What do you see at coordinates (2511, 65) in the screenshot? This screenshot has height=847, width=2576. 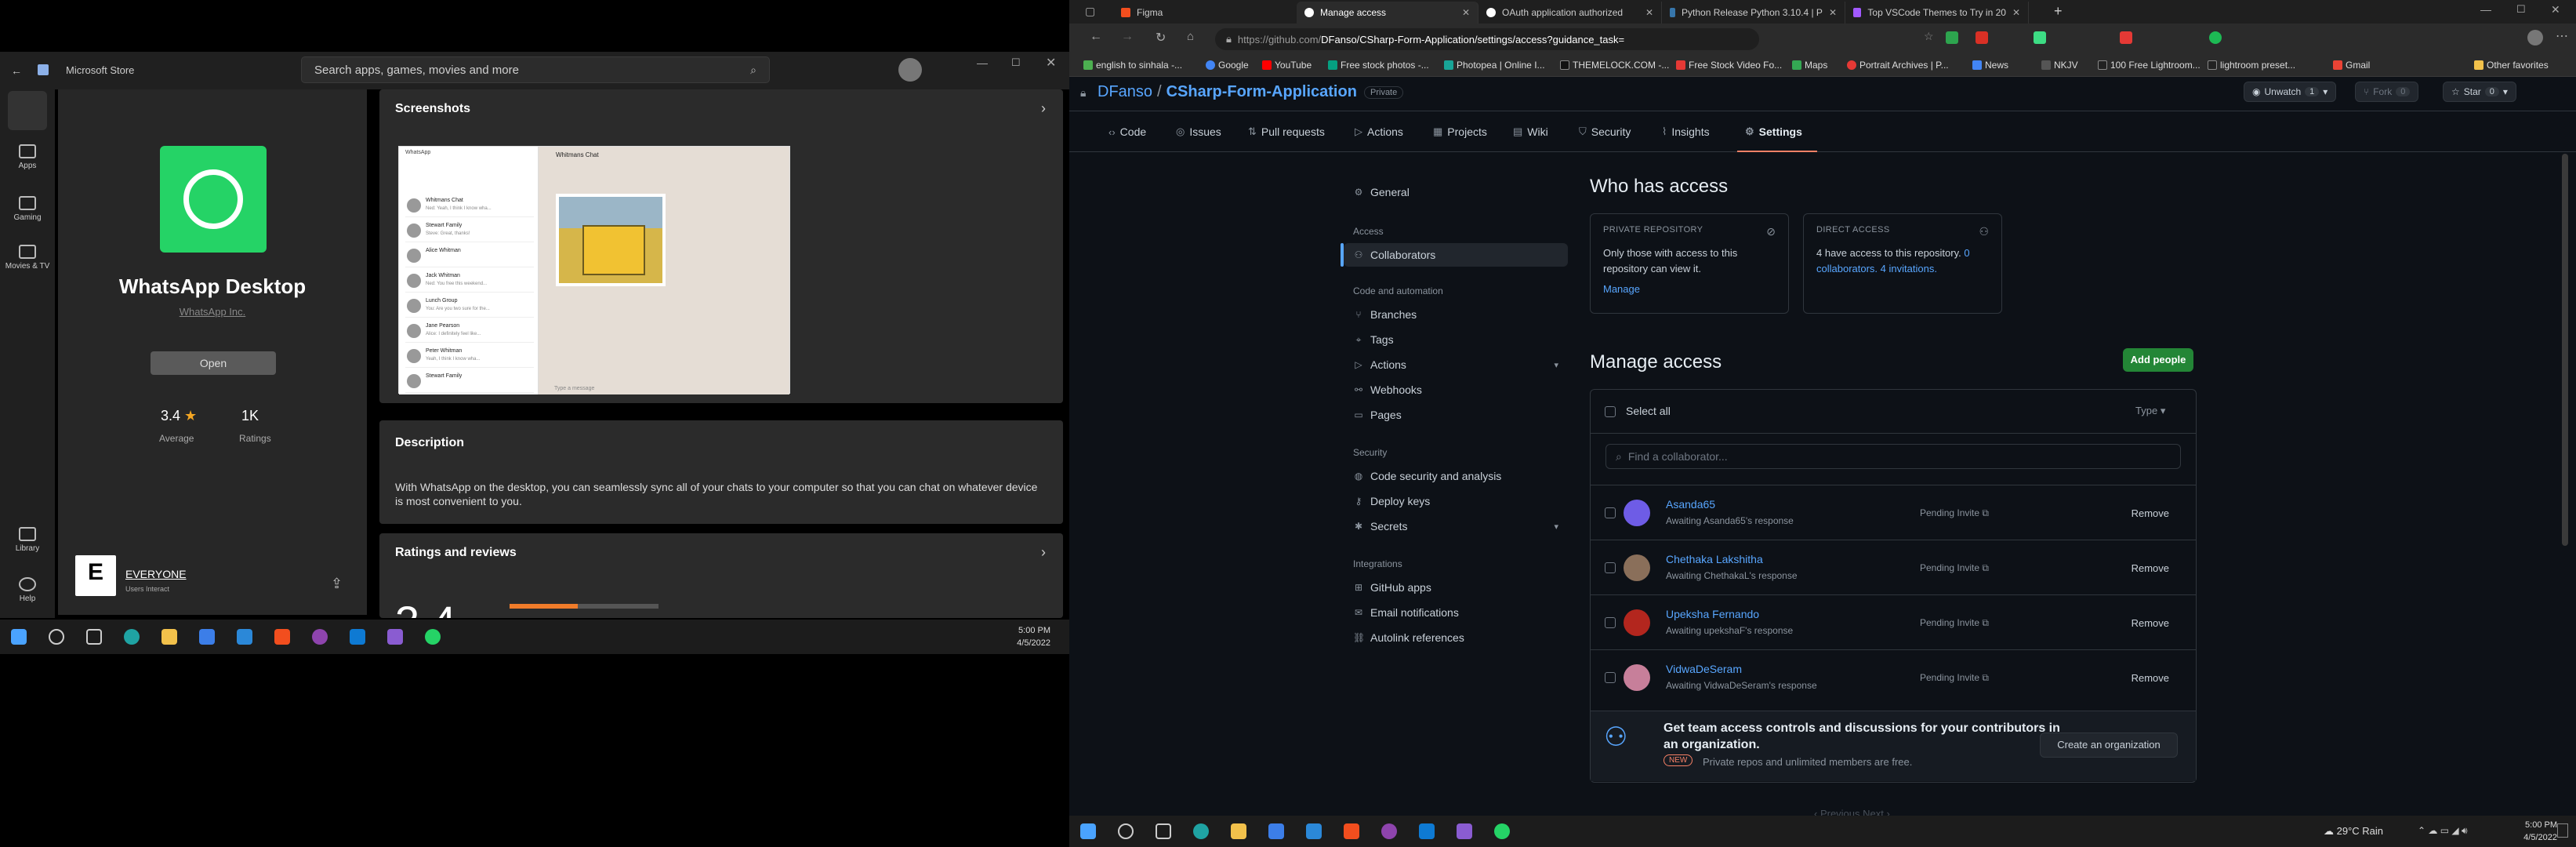 I see `other-favorites: Other favorites` at bounding box center [2511, 65].